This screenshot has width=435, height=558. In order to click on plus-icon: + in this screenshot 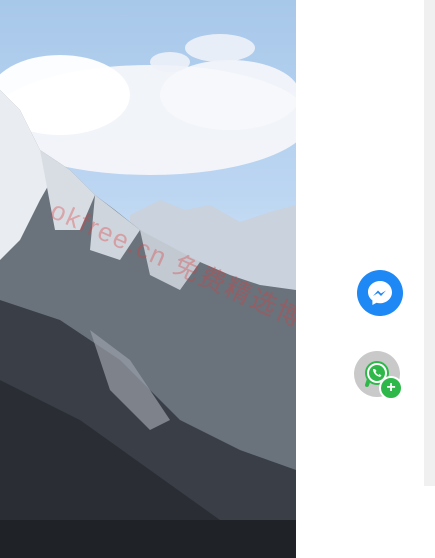, I will do `click(391, 388)`.